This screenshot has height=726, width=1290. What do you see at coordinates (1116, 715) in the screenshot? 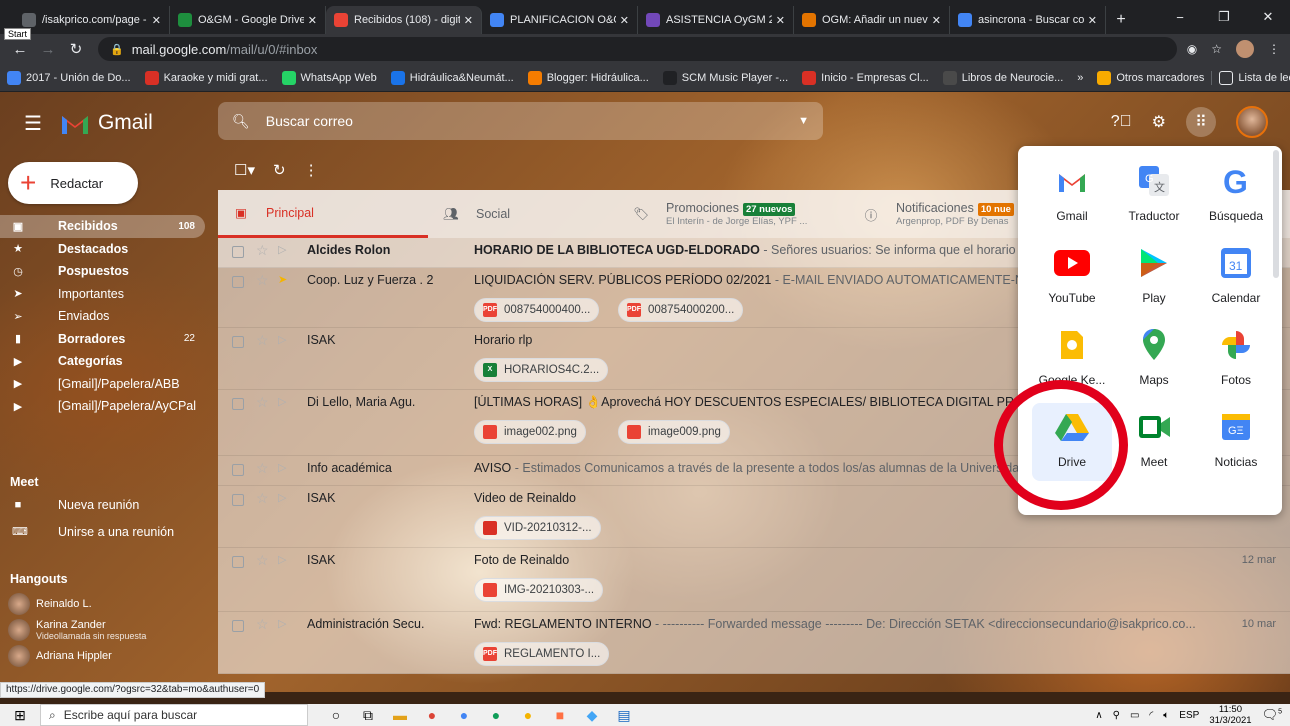
I see `tray-network-icon: ⚲` at bounding box center [1116, 715].